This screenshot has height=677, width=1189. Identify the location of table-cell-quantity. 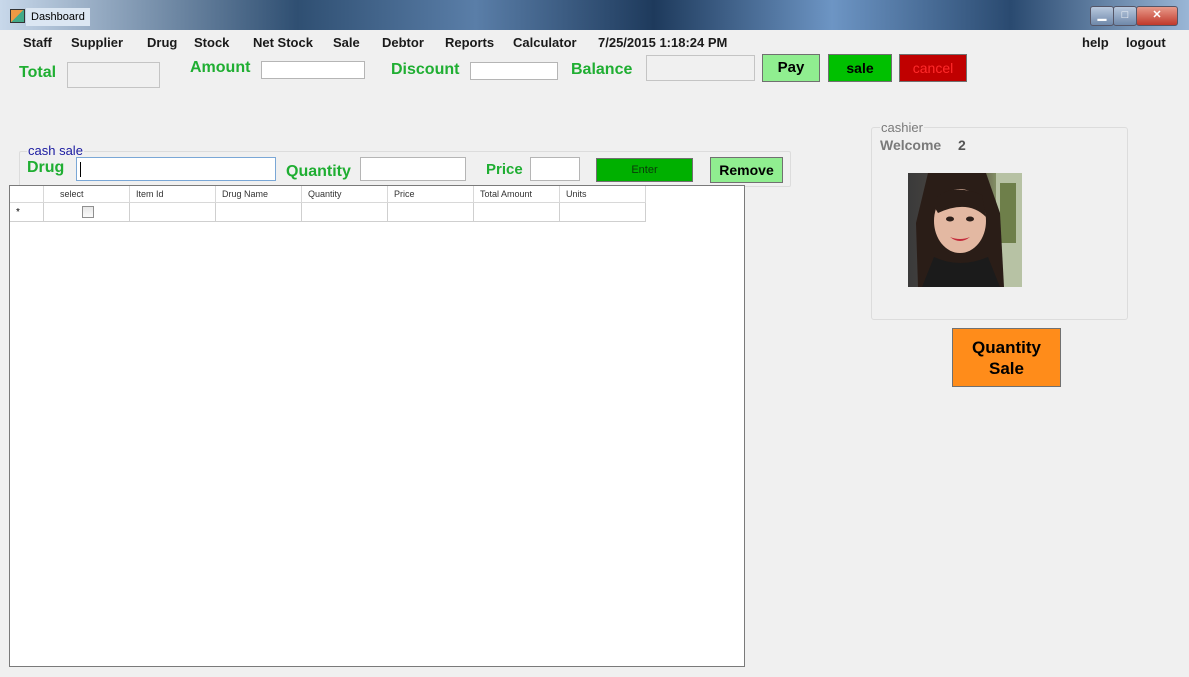
(345, 212).